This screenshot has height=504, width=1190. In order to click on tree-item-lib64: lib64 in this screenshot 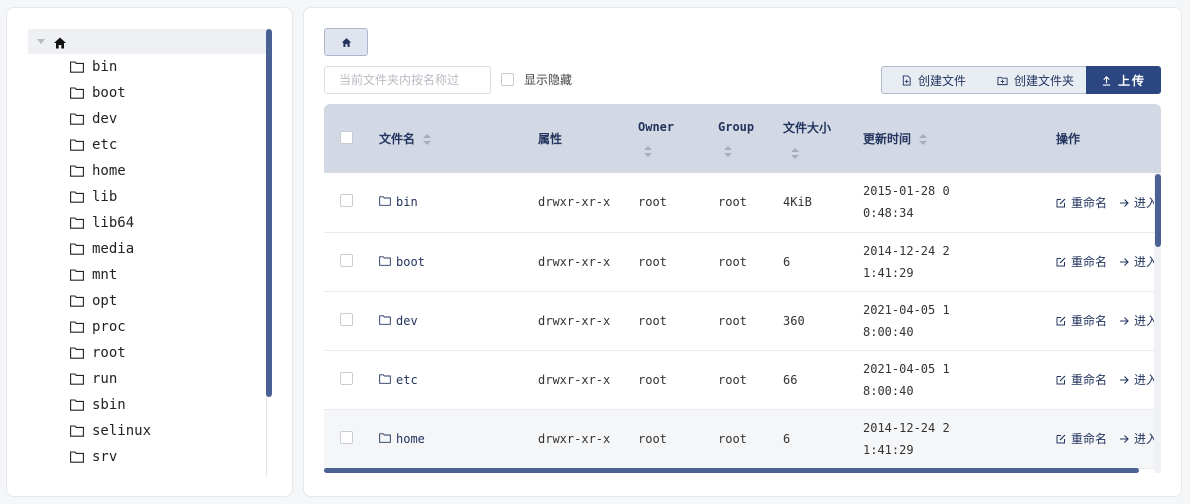, I will do `click(148, 223)`.